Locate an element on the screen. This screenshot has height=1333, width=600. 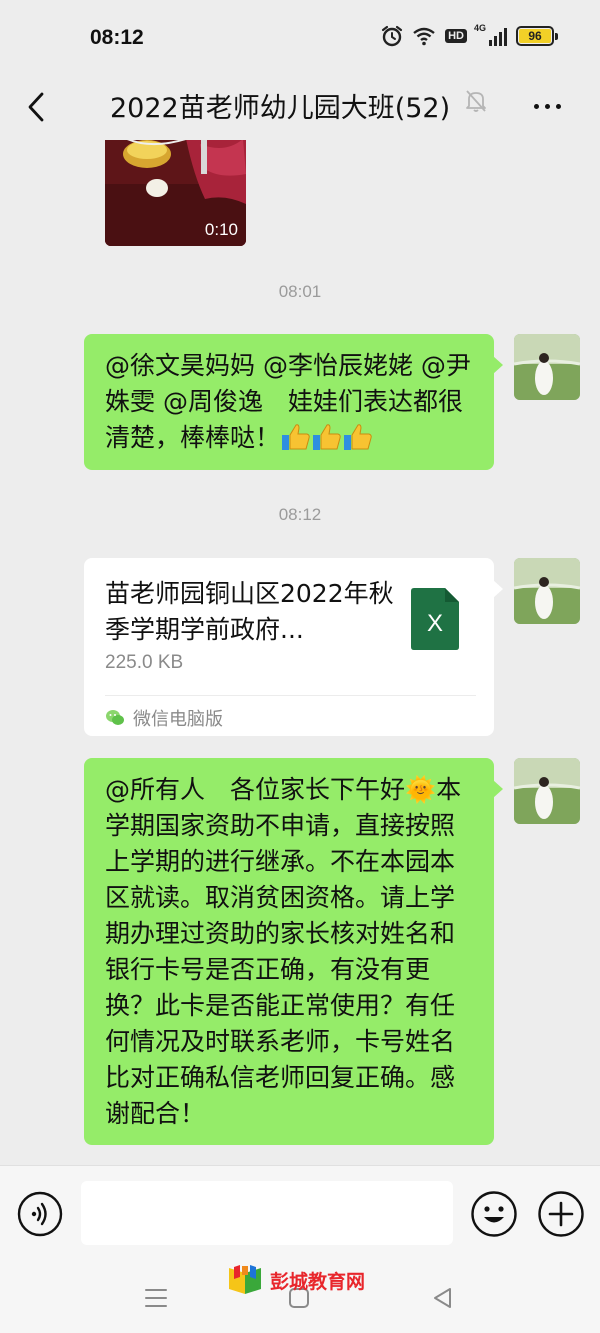
network-type-label: 4G is located at coordinates (480, 28).